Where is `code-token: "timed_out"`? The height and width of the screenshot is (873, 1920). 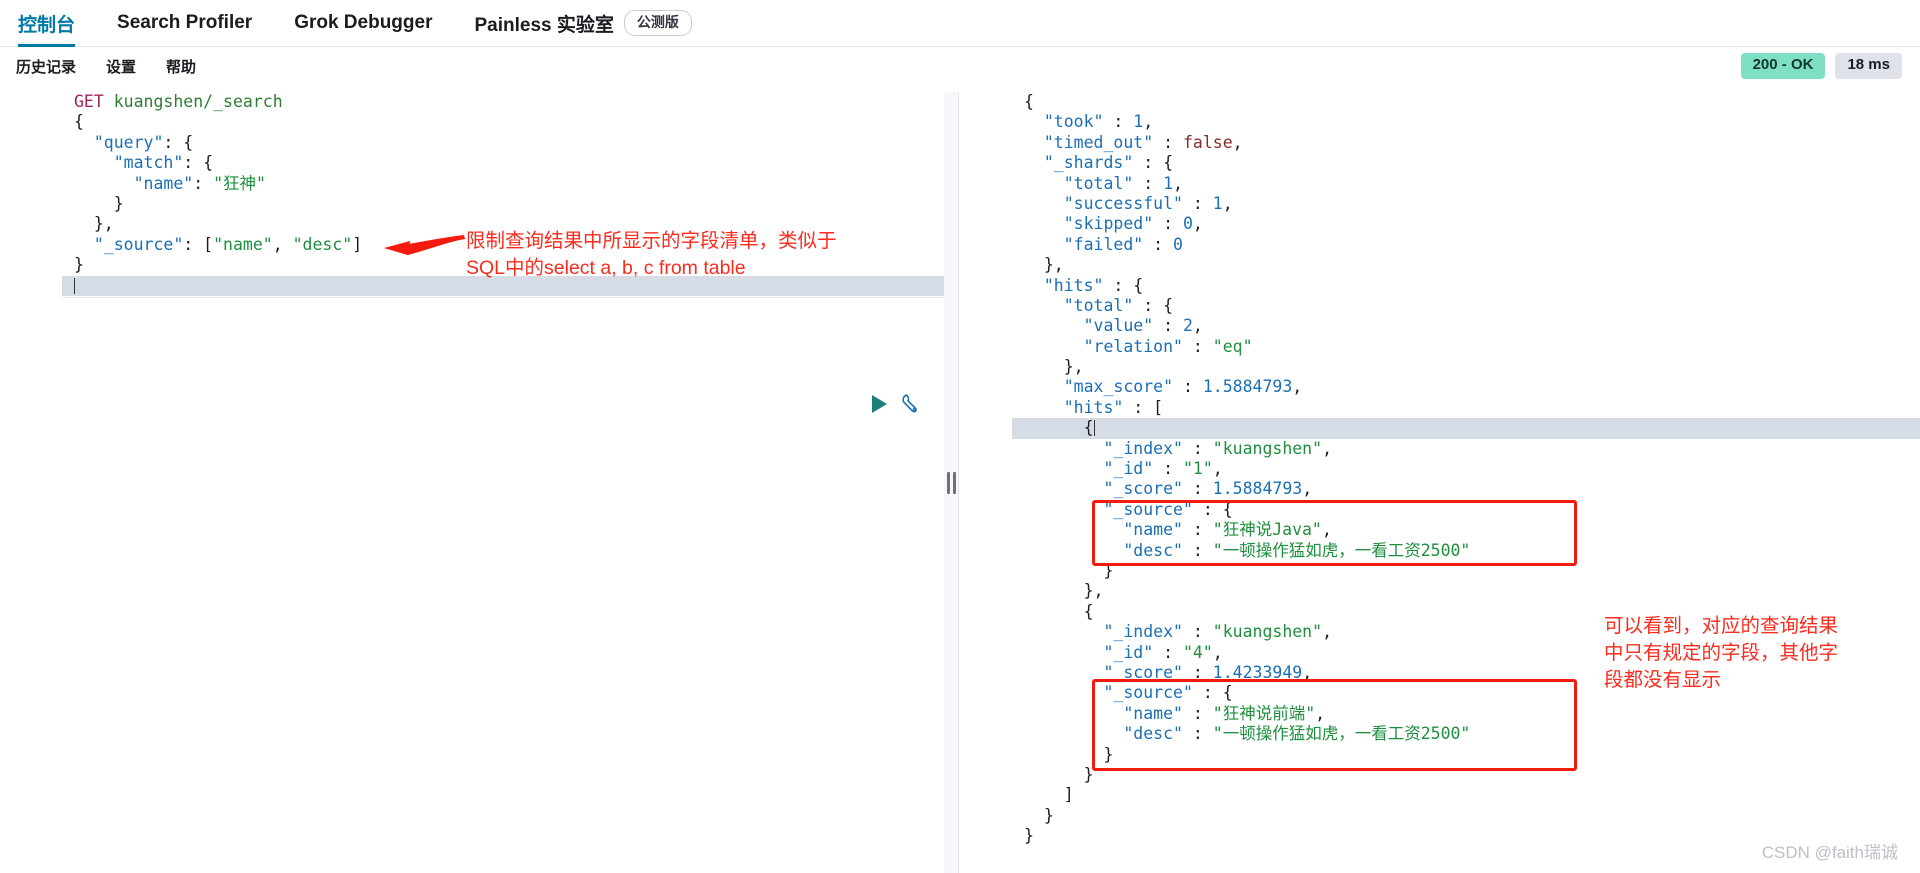
code-token: "timed_out" is located at coordinates (1098, 142).